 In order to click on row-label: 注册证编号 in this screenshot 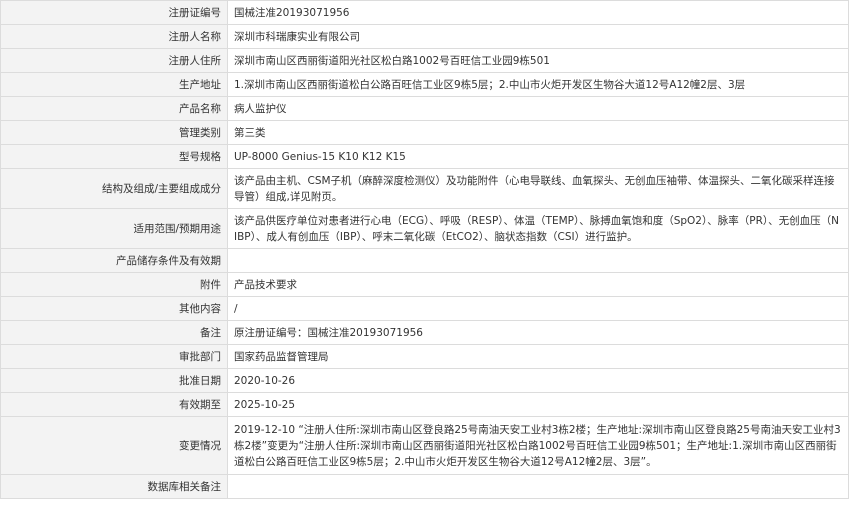, I will do `click(114, 12)`.